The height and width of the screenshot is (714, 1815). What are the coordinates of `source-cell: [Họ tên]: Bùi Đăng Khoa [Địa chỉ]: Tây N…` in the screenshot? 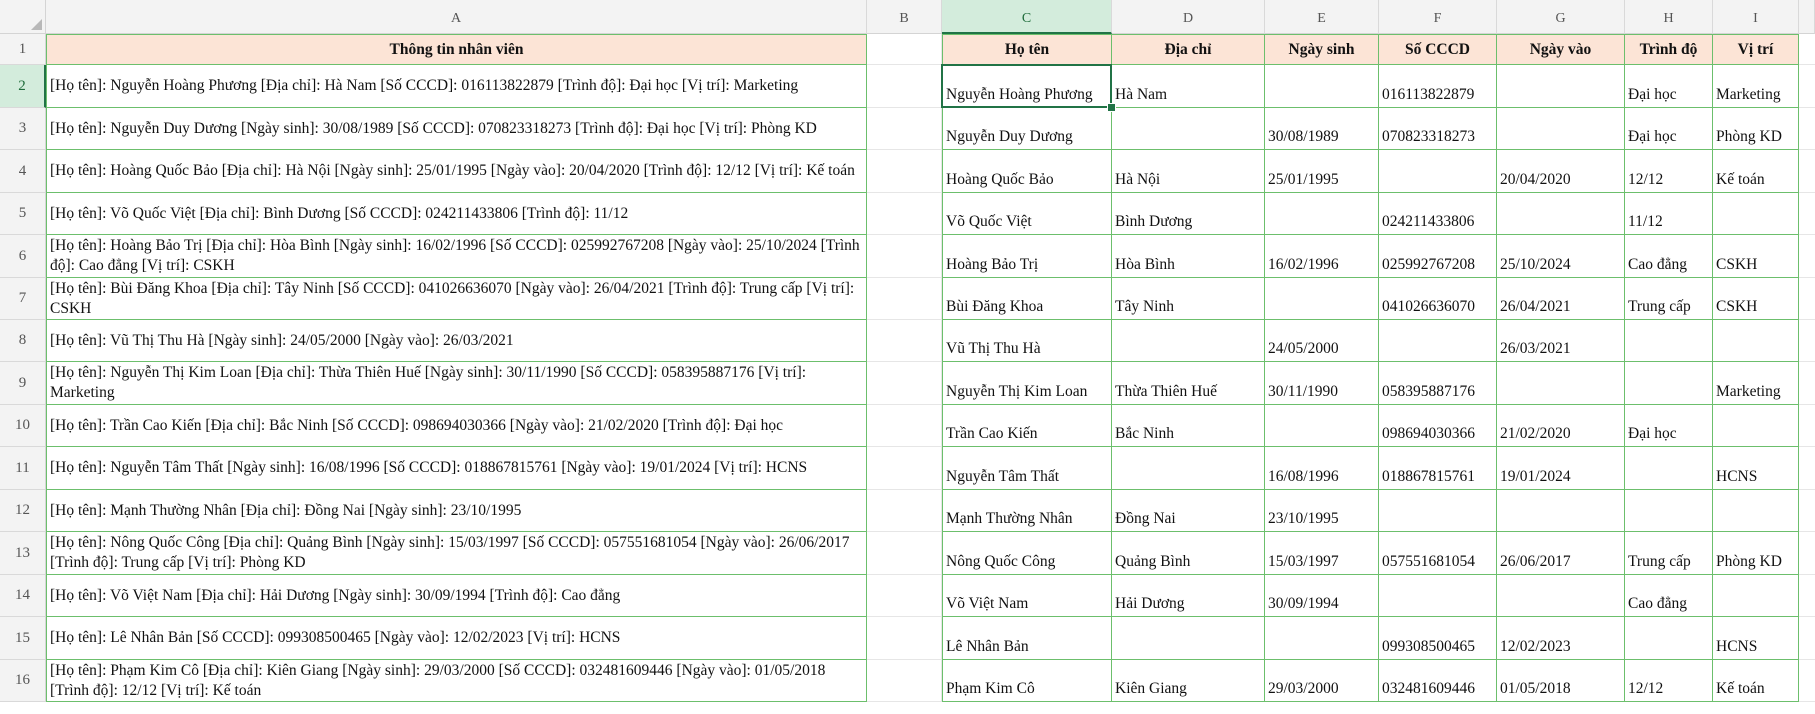 It's located at (456, 299).